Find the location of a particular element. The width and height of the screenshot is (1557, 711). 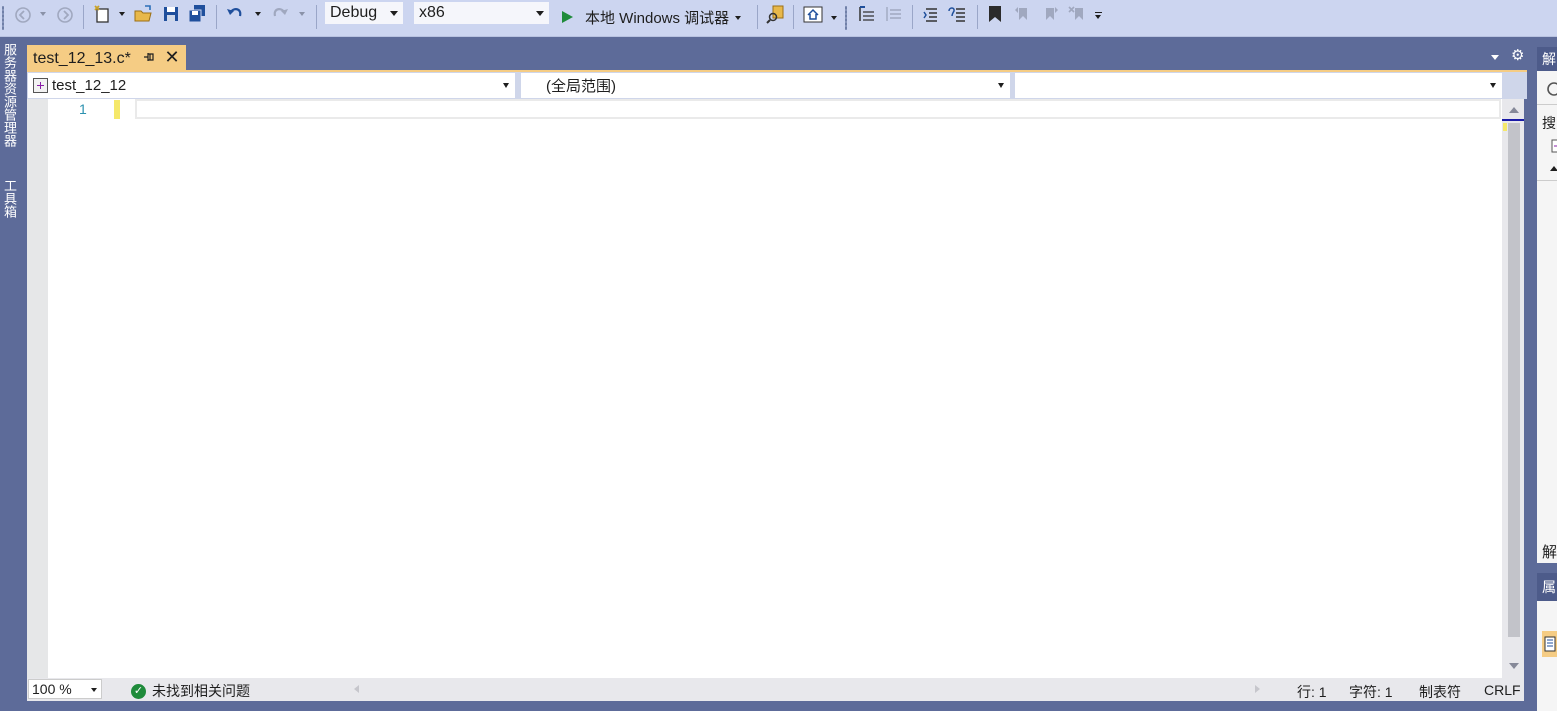

vertical-scrollbar is located at coordinates (1513, 388).